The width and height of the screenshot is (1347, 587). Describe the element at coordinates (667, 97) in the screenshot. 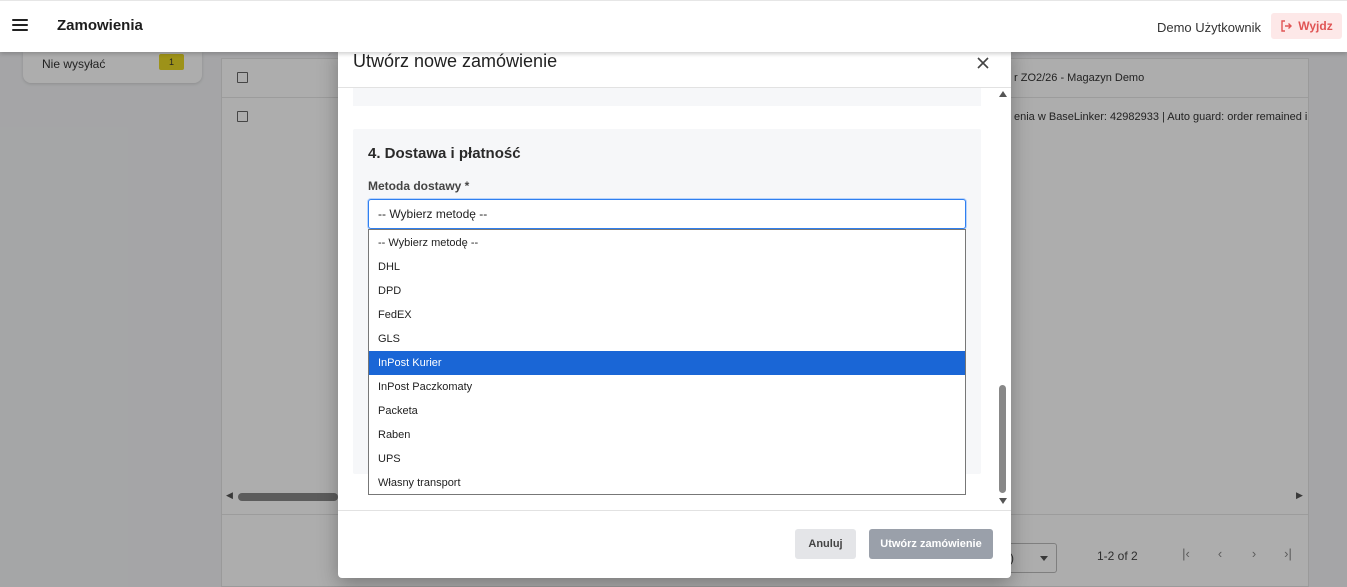

I see `previous-section` at that location.